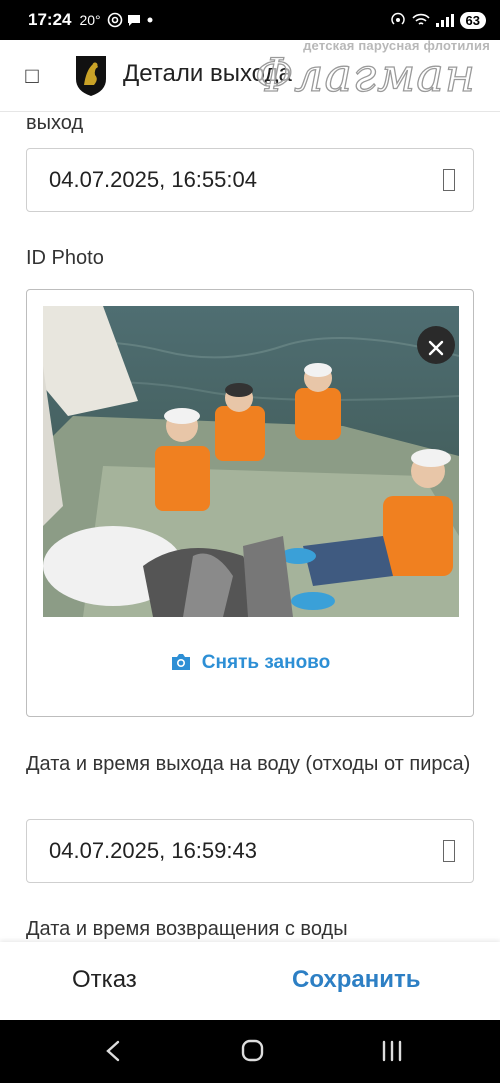  What do you see at coordinates (444, 20) in the screenshot?
I see `signal-icon` at bounding box center [444, 20].